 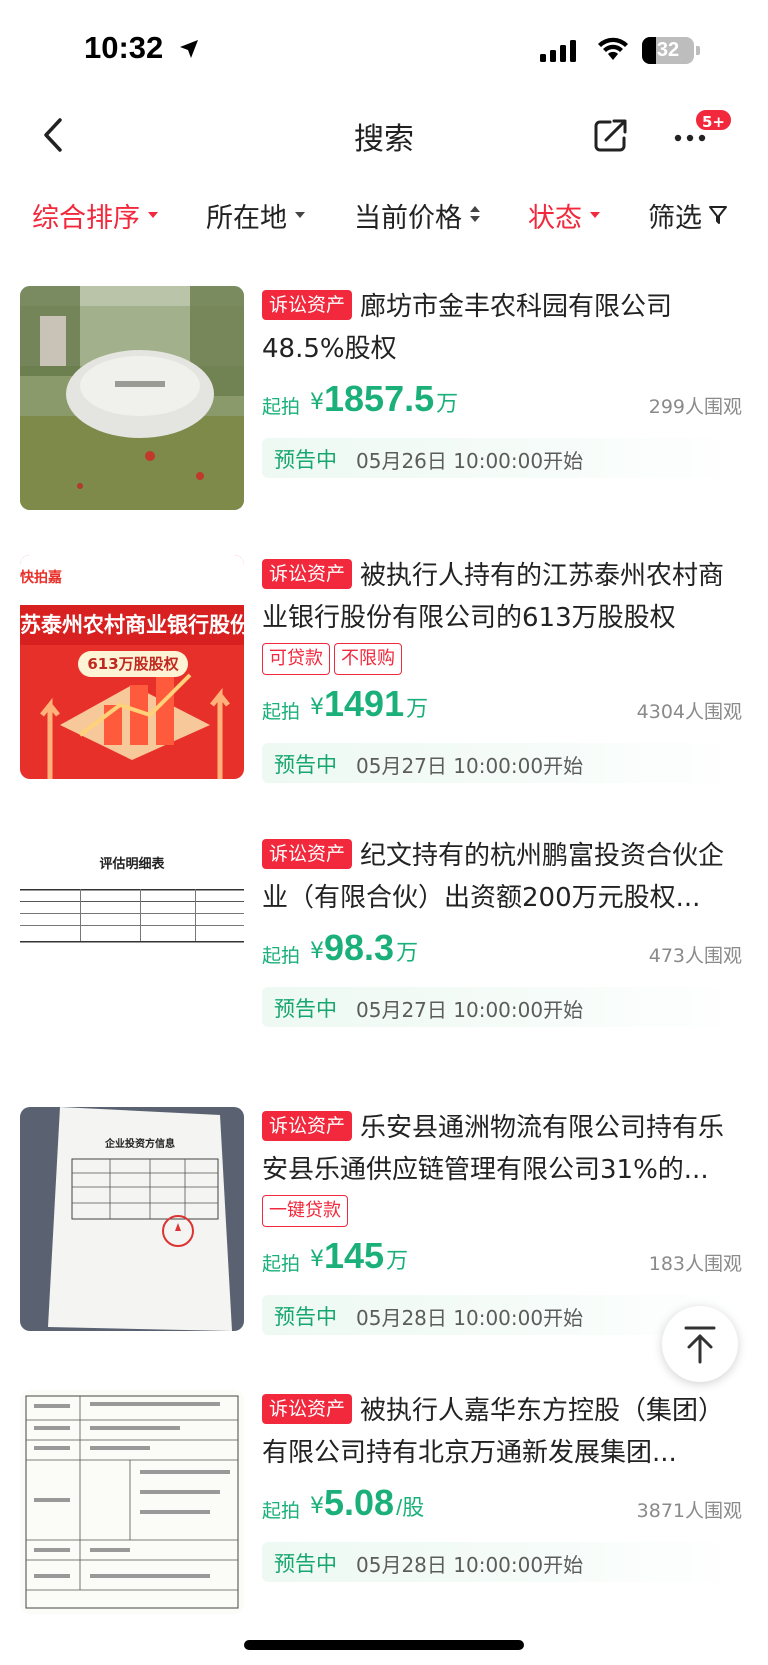 I want to click on notification-badge: 5+, so click(x=714, y=120).